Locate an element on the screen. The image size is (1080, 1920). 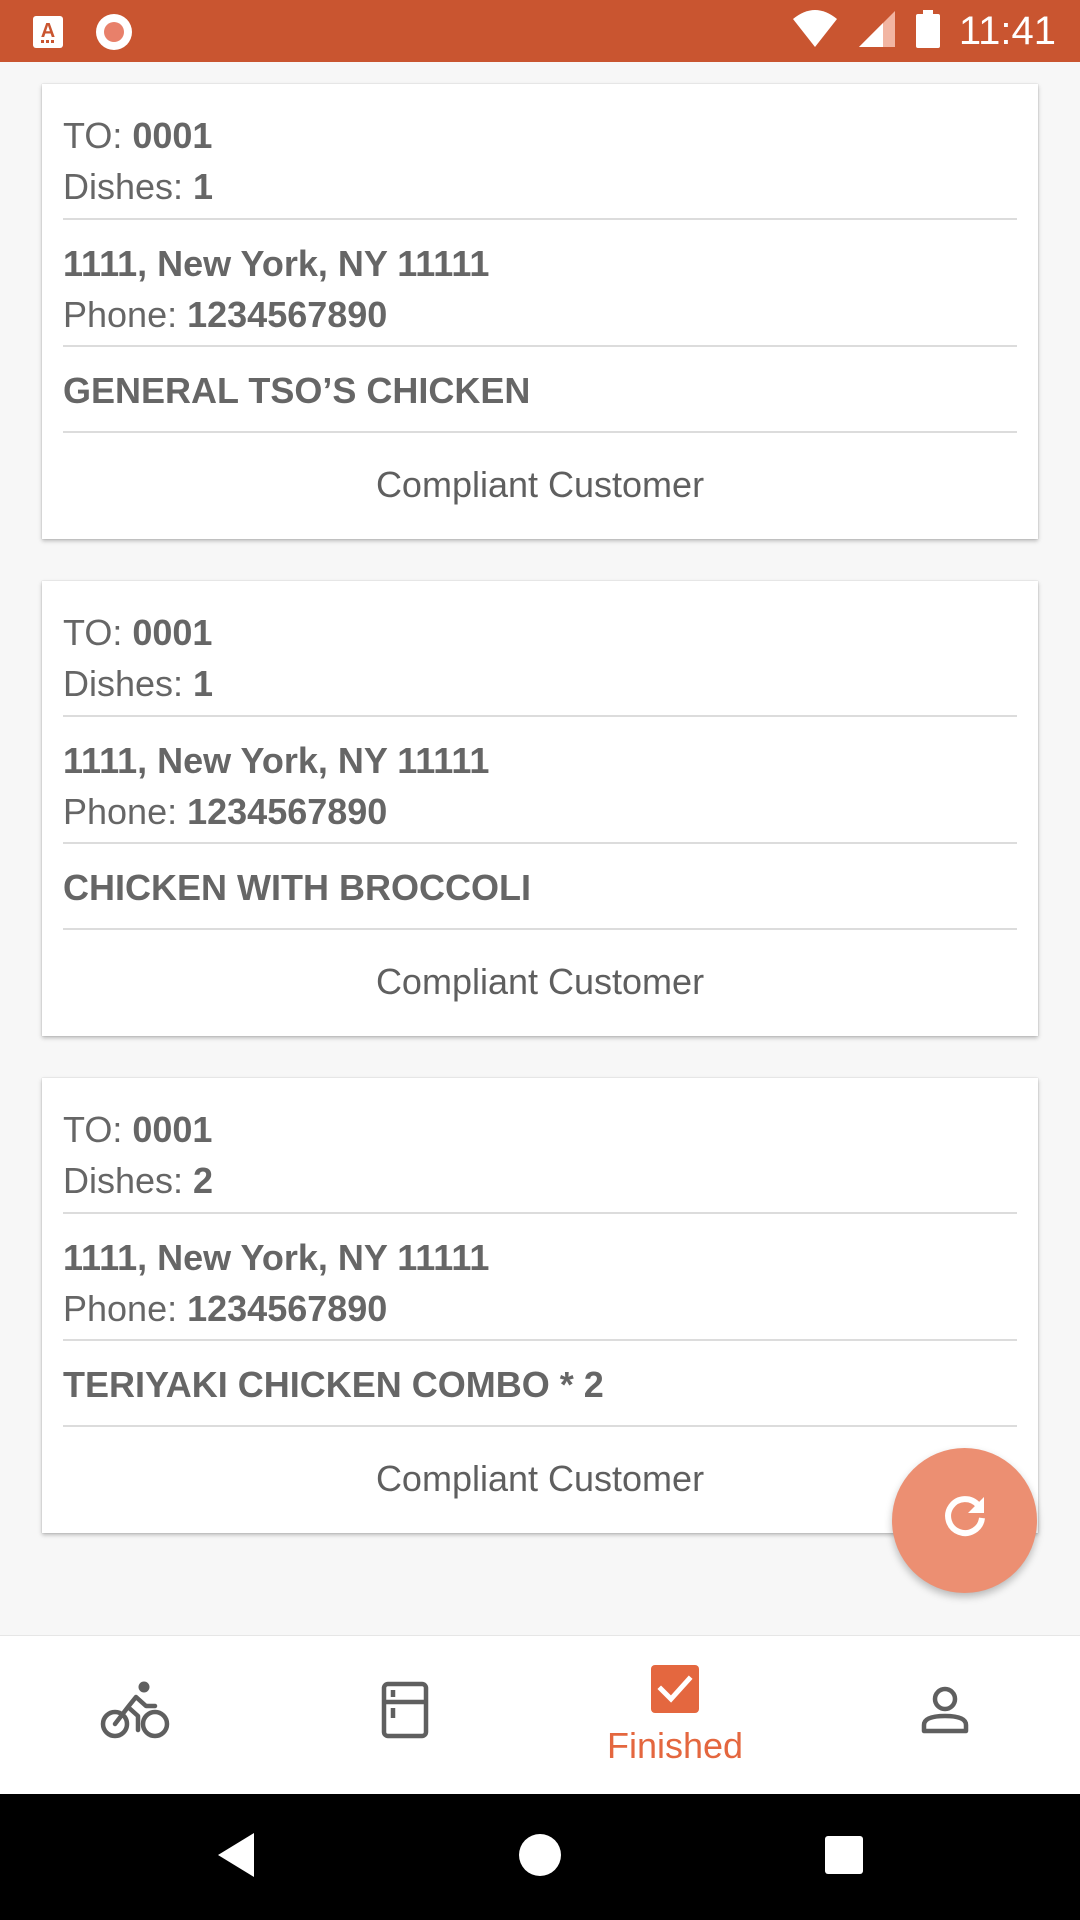
recents-icon is located at coordinates (844, 1857).